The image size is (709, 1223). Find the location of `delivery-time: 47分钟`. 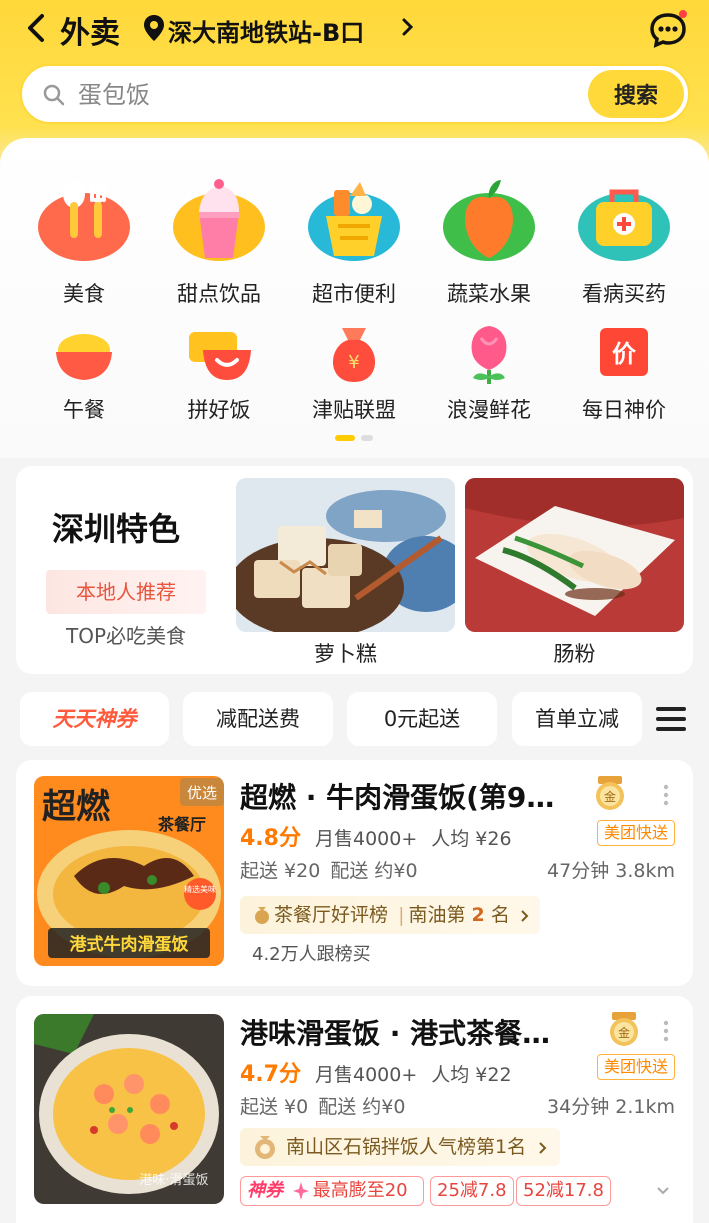

delivery-time: 47分钟 is located at coordinates (578, 871).